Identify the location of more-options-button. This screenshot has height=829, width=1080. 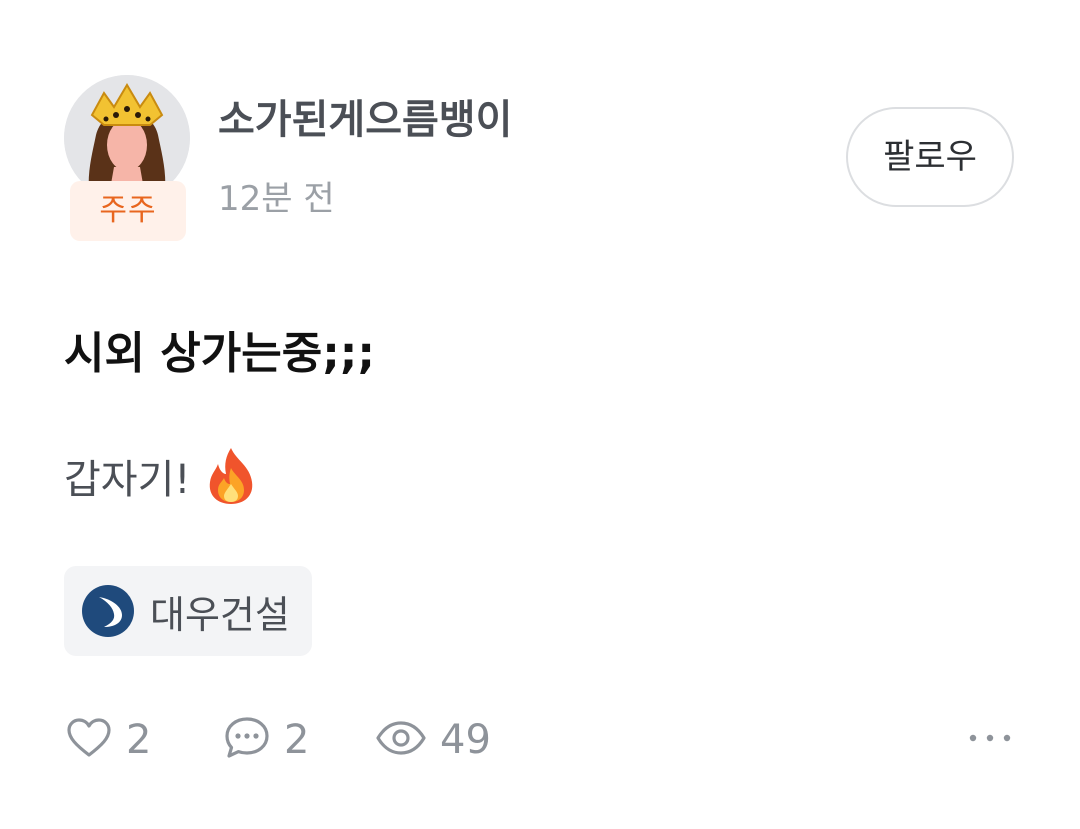
(990, 738).